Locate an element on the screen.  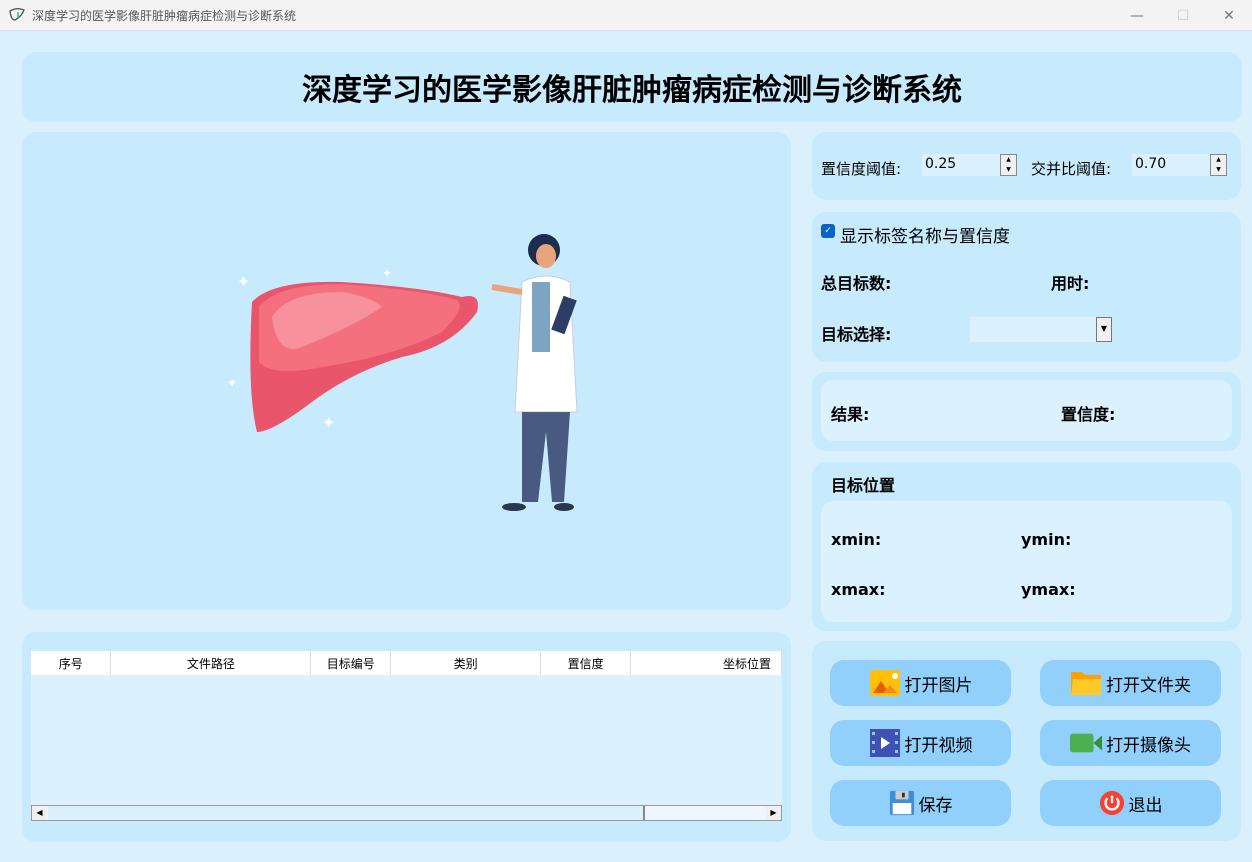
position-panel: 目标位置 xmin: ymin: xmax: ymax: is located at coordinates (1026, 546).